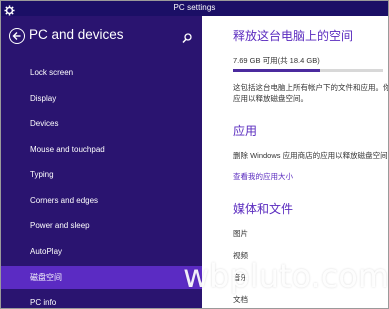 This screenshot has height=309, width=389. What do you see at coordinates (245, 131) in the screenshot?
I see `section-heading-apps: 应用` at bounding box center [245, 131].